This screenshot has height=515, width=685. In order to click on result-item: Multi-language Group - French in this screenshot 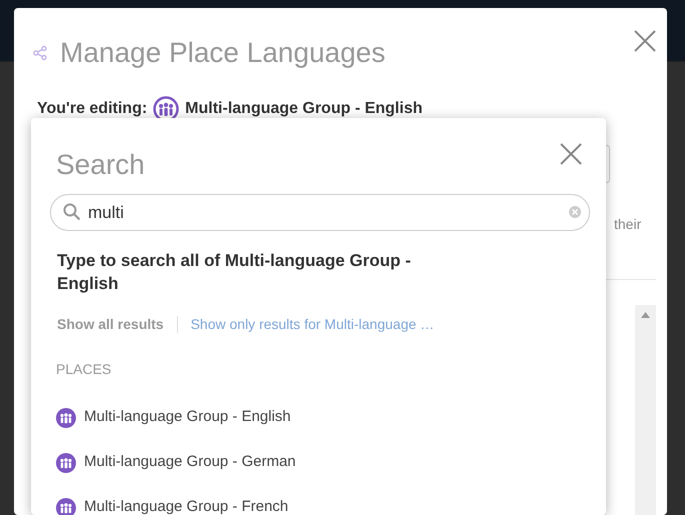, I will do `click(176, 500)`.